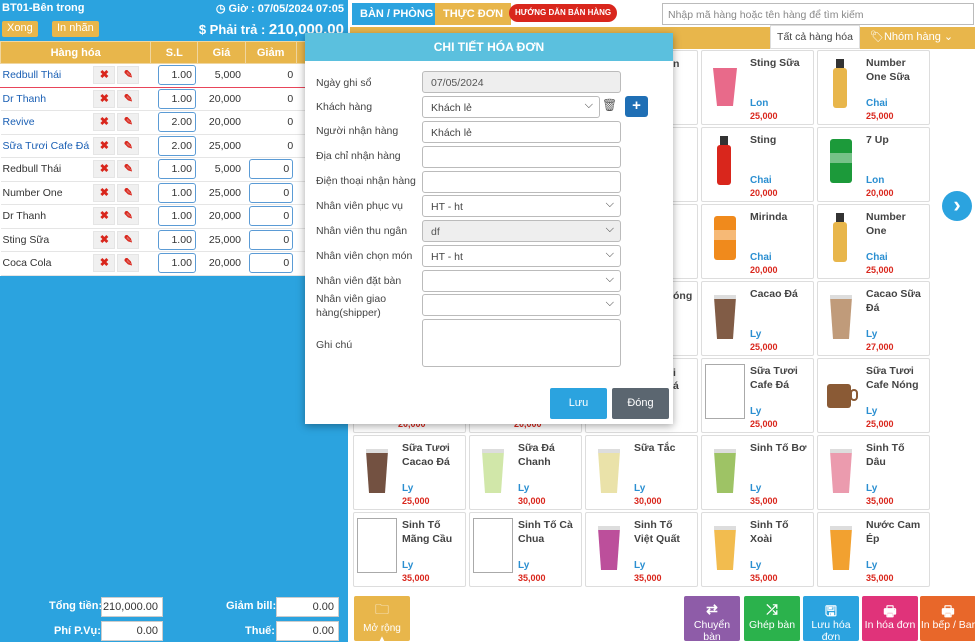 The height and width of the screenshot is (642, 975). Describe the element at coordinates (757, 549) in the screenshot. I see `product-card: Sinh Tố Xoài Ly 35,000` at that location.